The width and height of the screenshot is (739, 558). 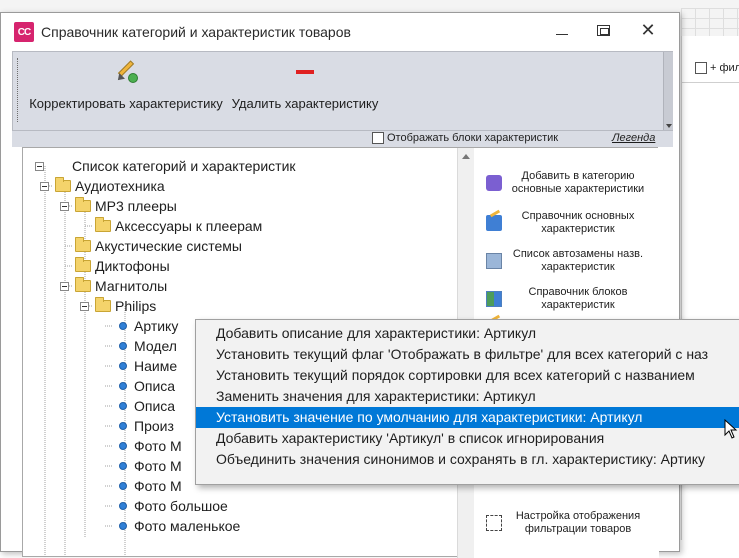 I want to click on side-action-button: Справочник блоков характеристик, so click(x=565, y=299).